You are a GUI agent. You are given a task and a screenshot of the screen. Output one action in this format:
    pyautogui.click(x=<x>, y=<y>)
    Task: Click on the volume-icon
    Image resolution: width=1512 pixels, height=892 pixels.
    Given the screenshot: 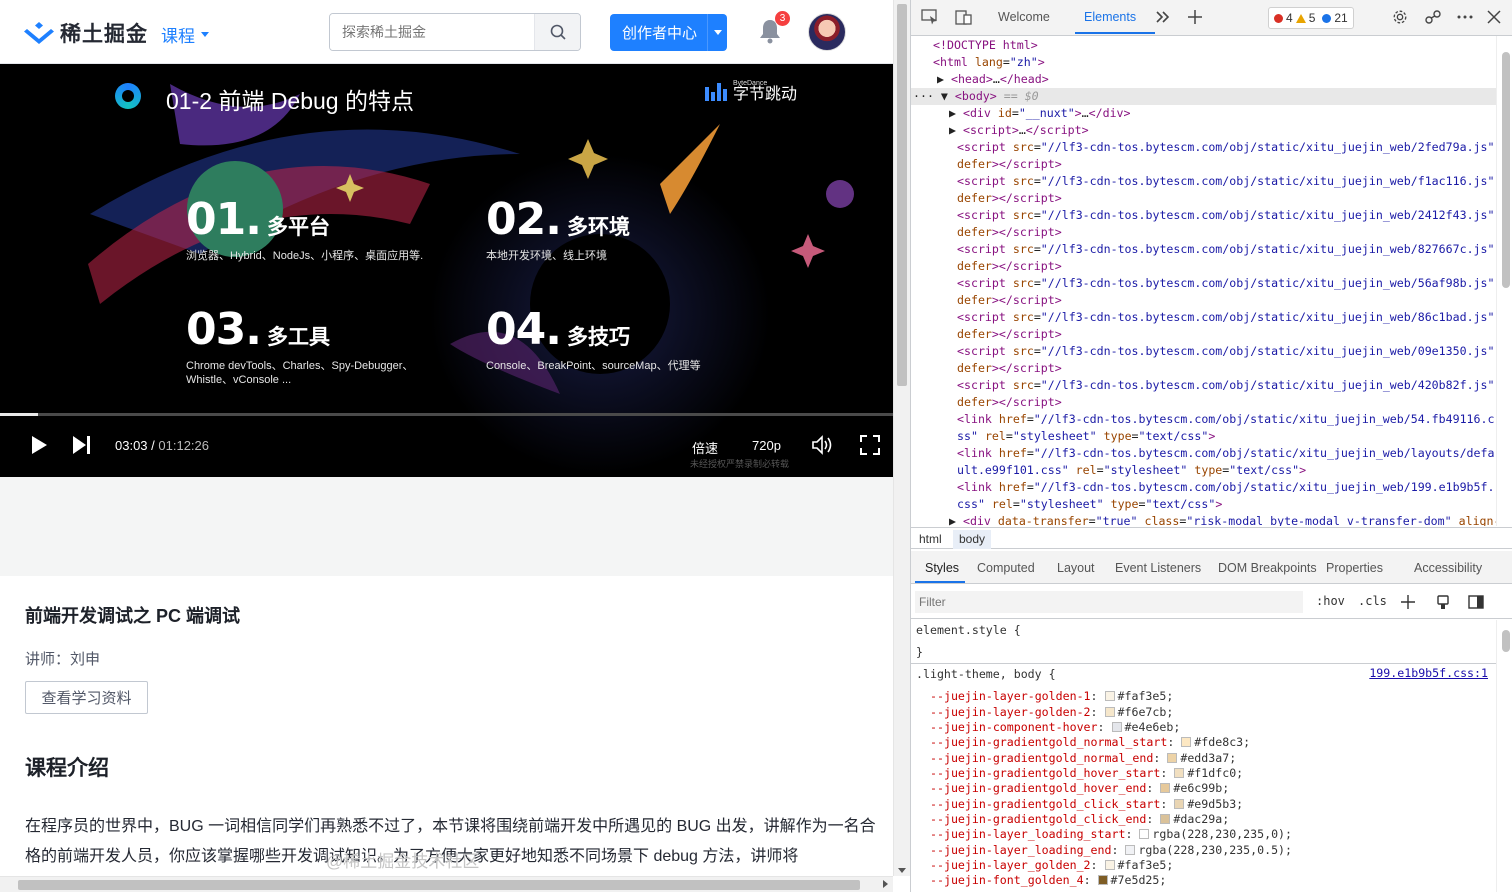 What is the action you would take?
    pyautogui.click(x=822, y=445)
    